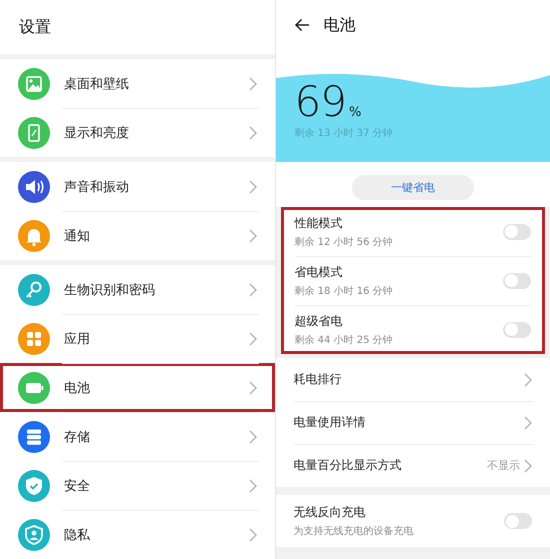  What do you see at coordinates (344, 291) in the screenshot?
I see `mode-subtitle: 剩余 18 小时 16 分钟` at bounding box center [344, 291].